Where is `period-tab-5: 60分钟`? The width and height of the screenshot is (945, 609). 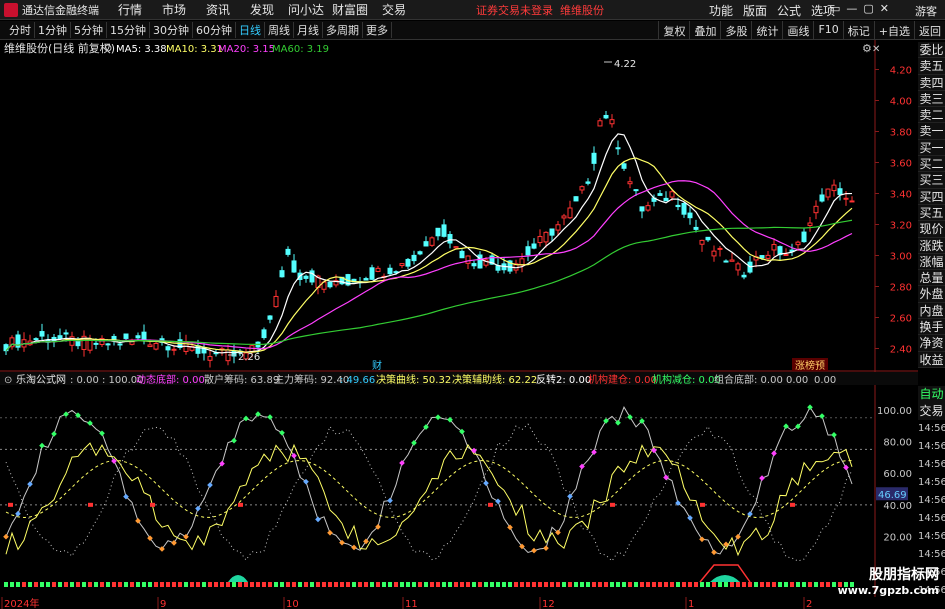 period-tab-5: 60分钟 is located at coordinates (214, 30).